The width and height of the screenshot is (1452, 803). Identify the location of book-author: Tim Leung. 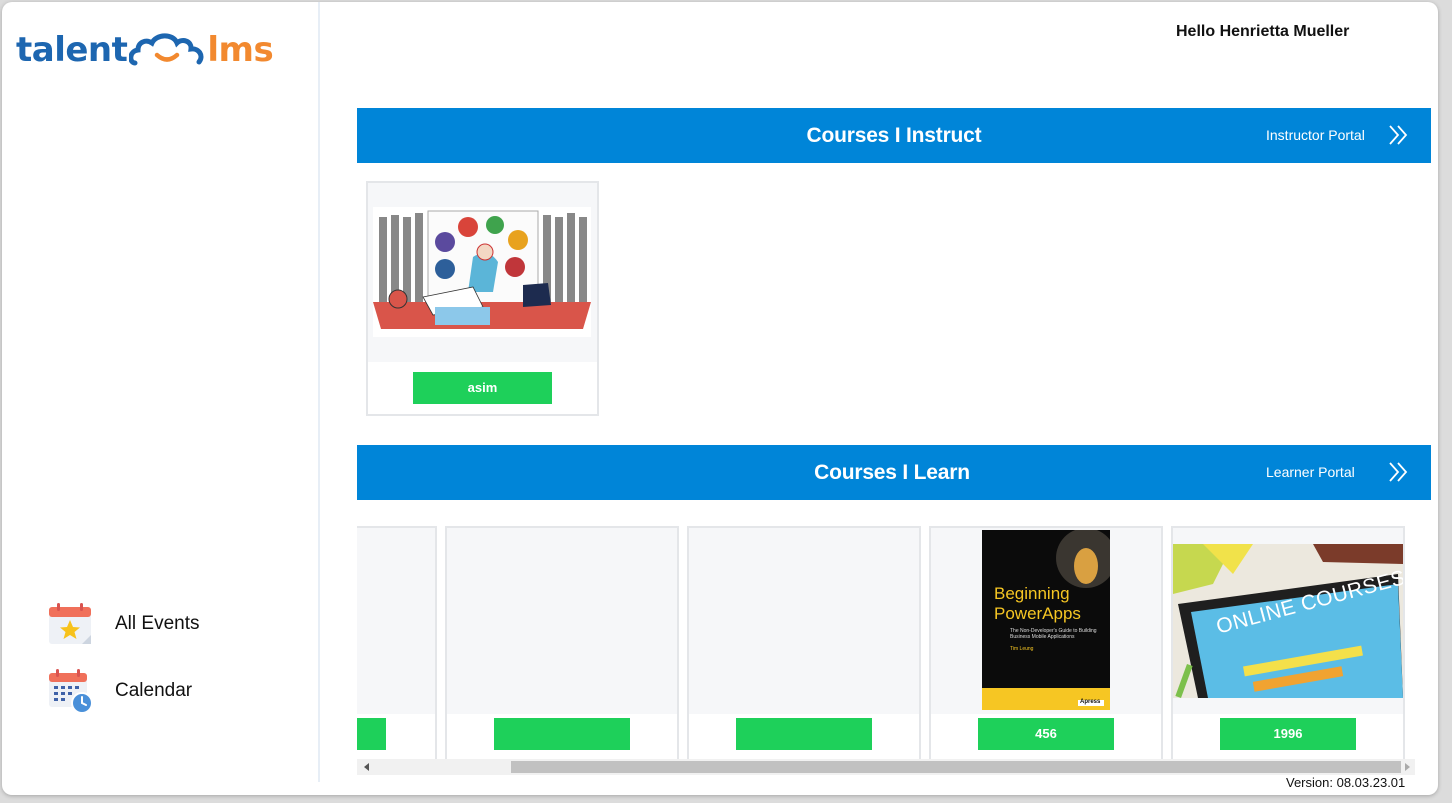
(1022, 649).